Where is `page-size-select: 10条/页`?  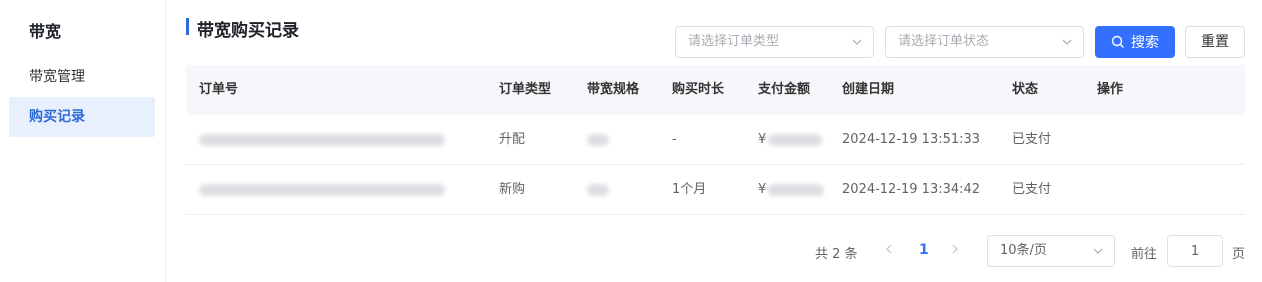
page-size-select: 10条/页 is located at coordinates (1051, 251).